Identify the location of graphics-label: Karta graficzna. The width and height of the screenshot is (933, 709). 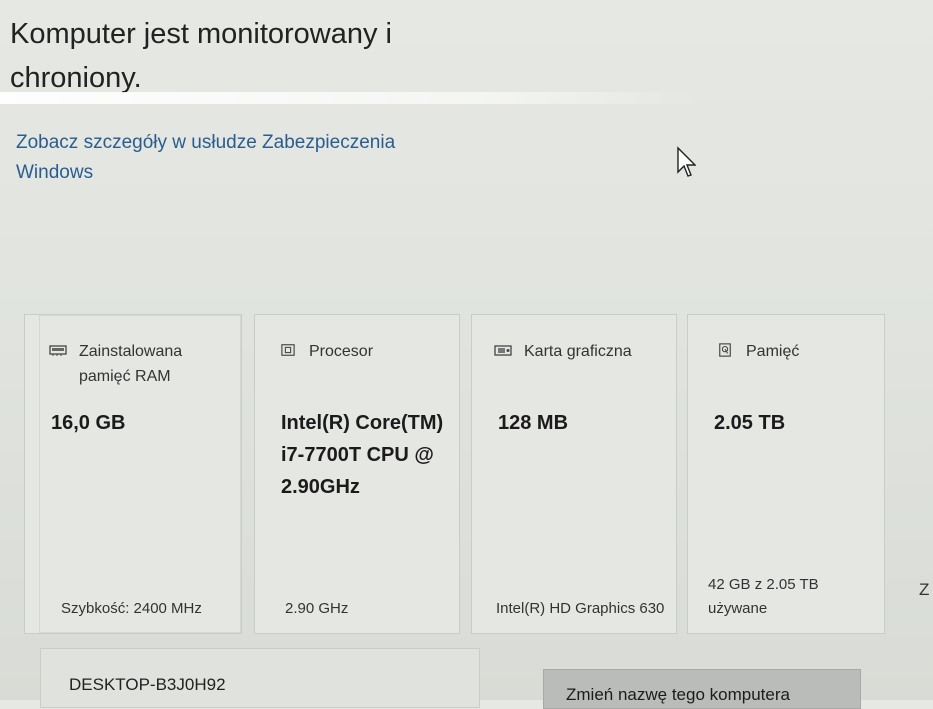
(578, 351).